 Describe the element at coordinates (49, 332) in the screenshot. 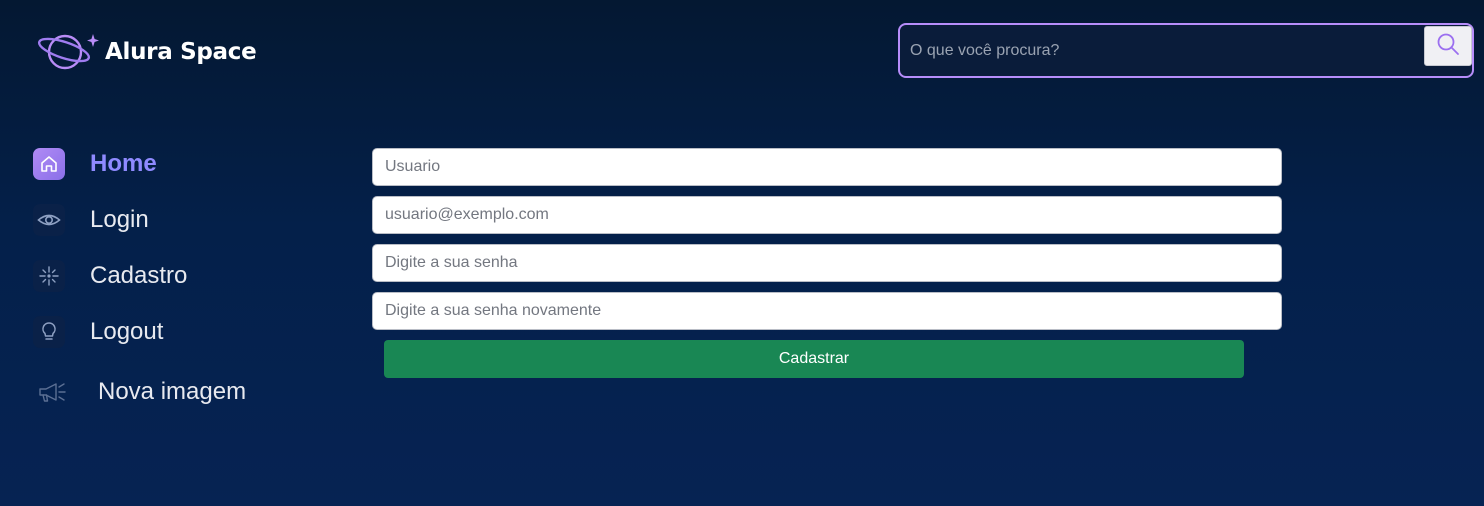

I see `lightbulb-icon` at that location.